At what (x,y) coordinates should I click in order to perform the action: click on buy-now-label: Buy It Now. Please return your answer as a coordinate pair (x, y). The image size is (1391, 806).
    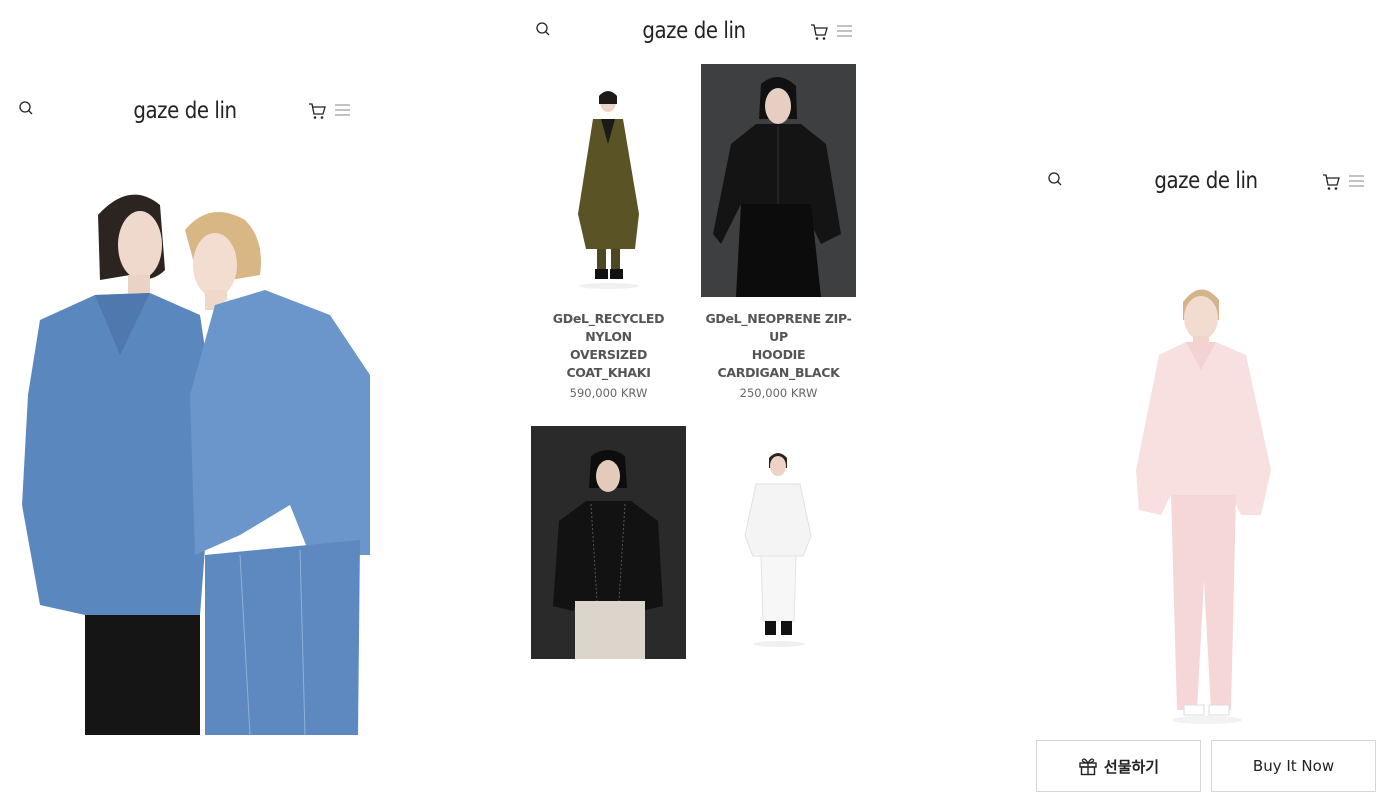
    Looking at the image, I should click on (1293, 766).